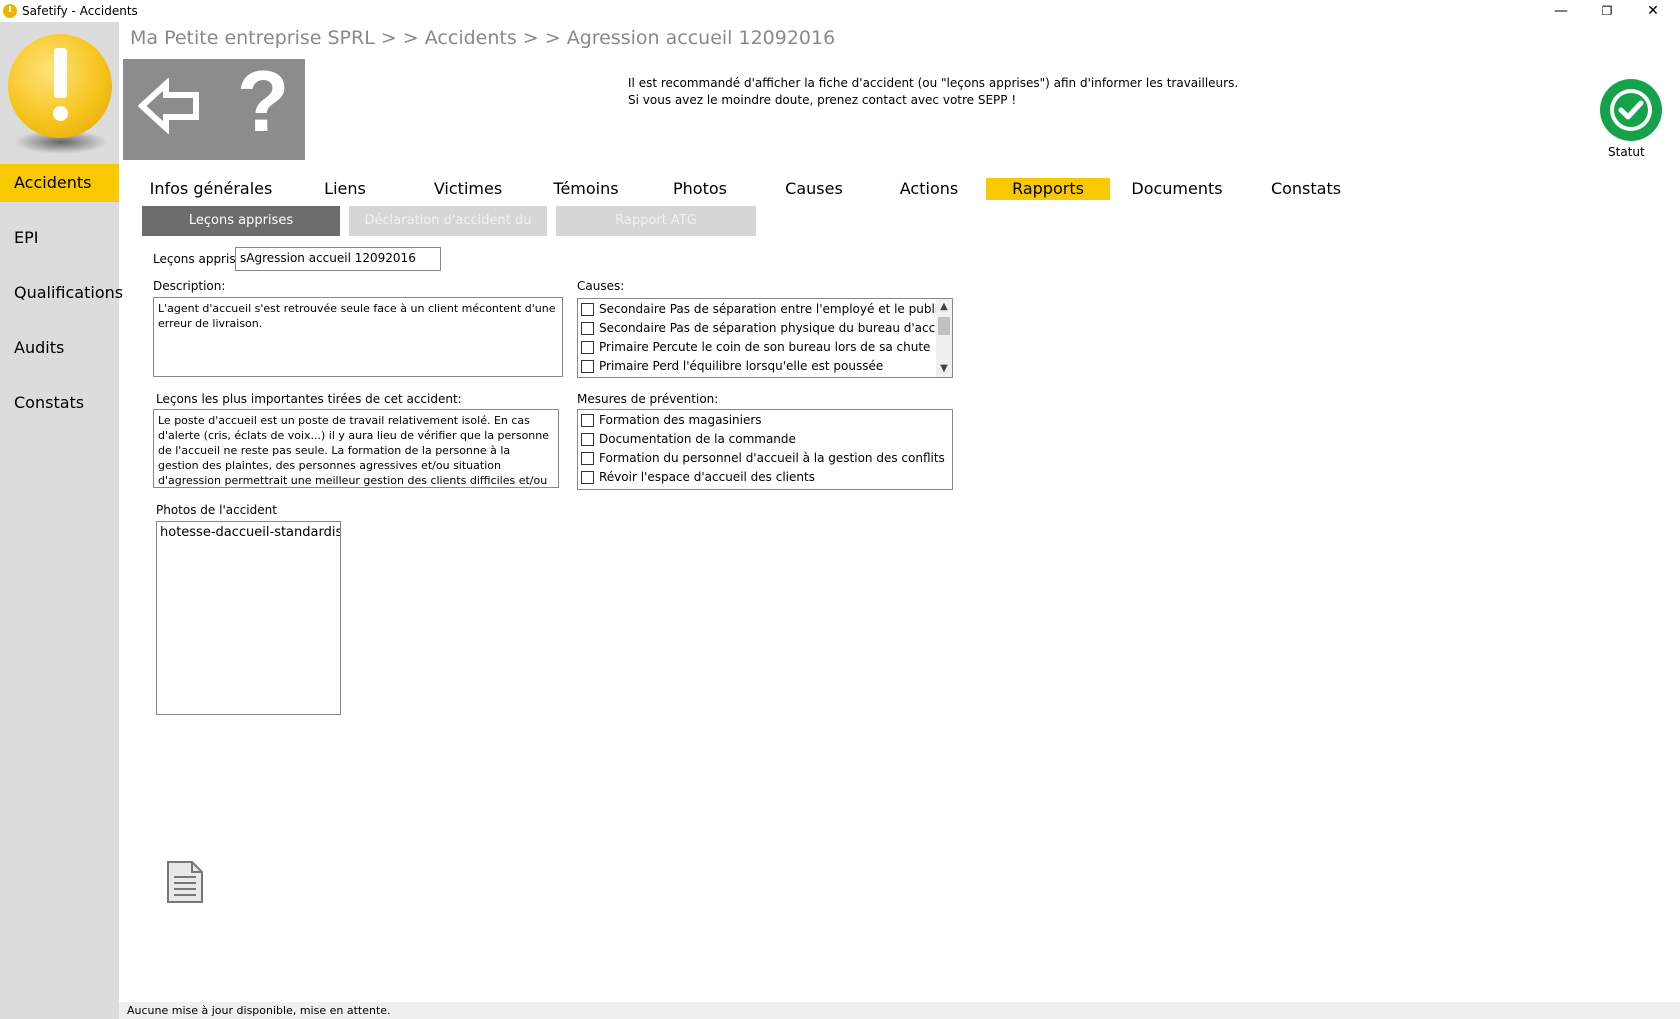 The image size is (1680, 1019). I want to click on mesure-item: Documentation de la commande, so click(688, 439).